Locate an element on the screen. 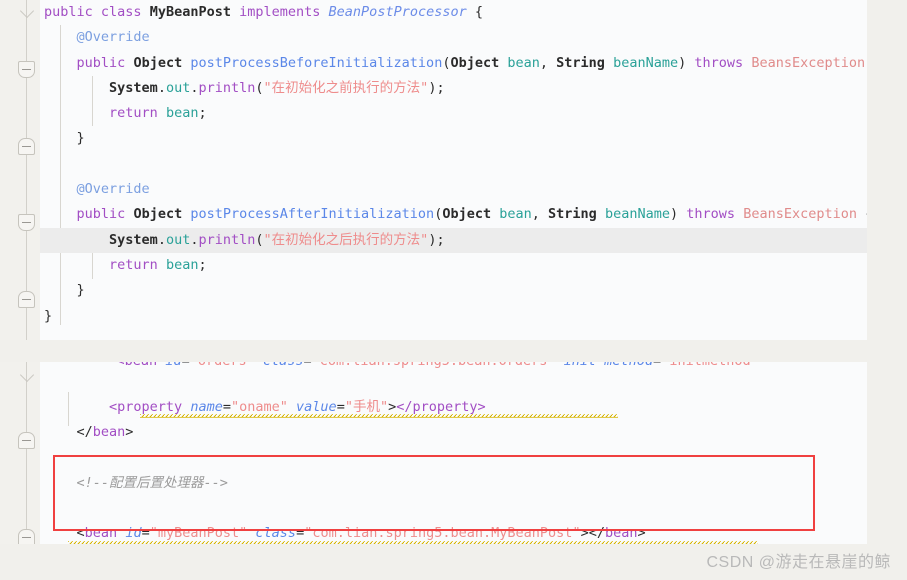 The height and width of the screenshot is (580, 907). string-literal-after: "在初始化之后执行的方法" is located at coordinates (346, 239).